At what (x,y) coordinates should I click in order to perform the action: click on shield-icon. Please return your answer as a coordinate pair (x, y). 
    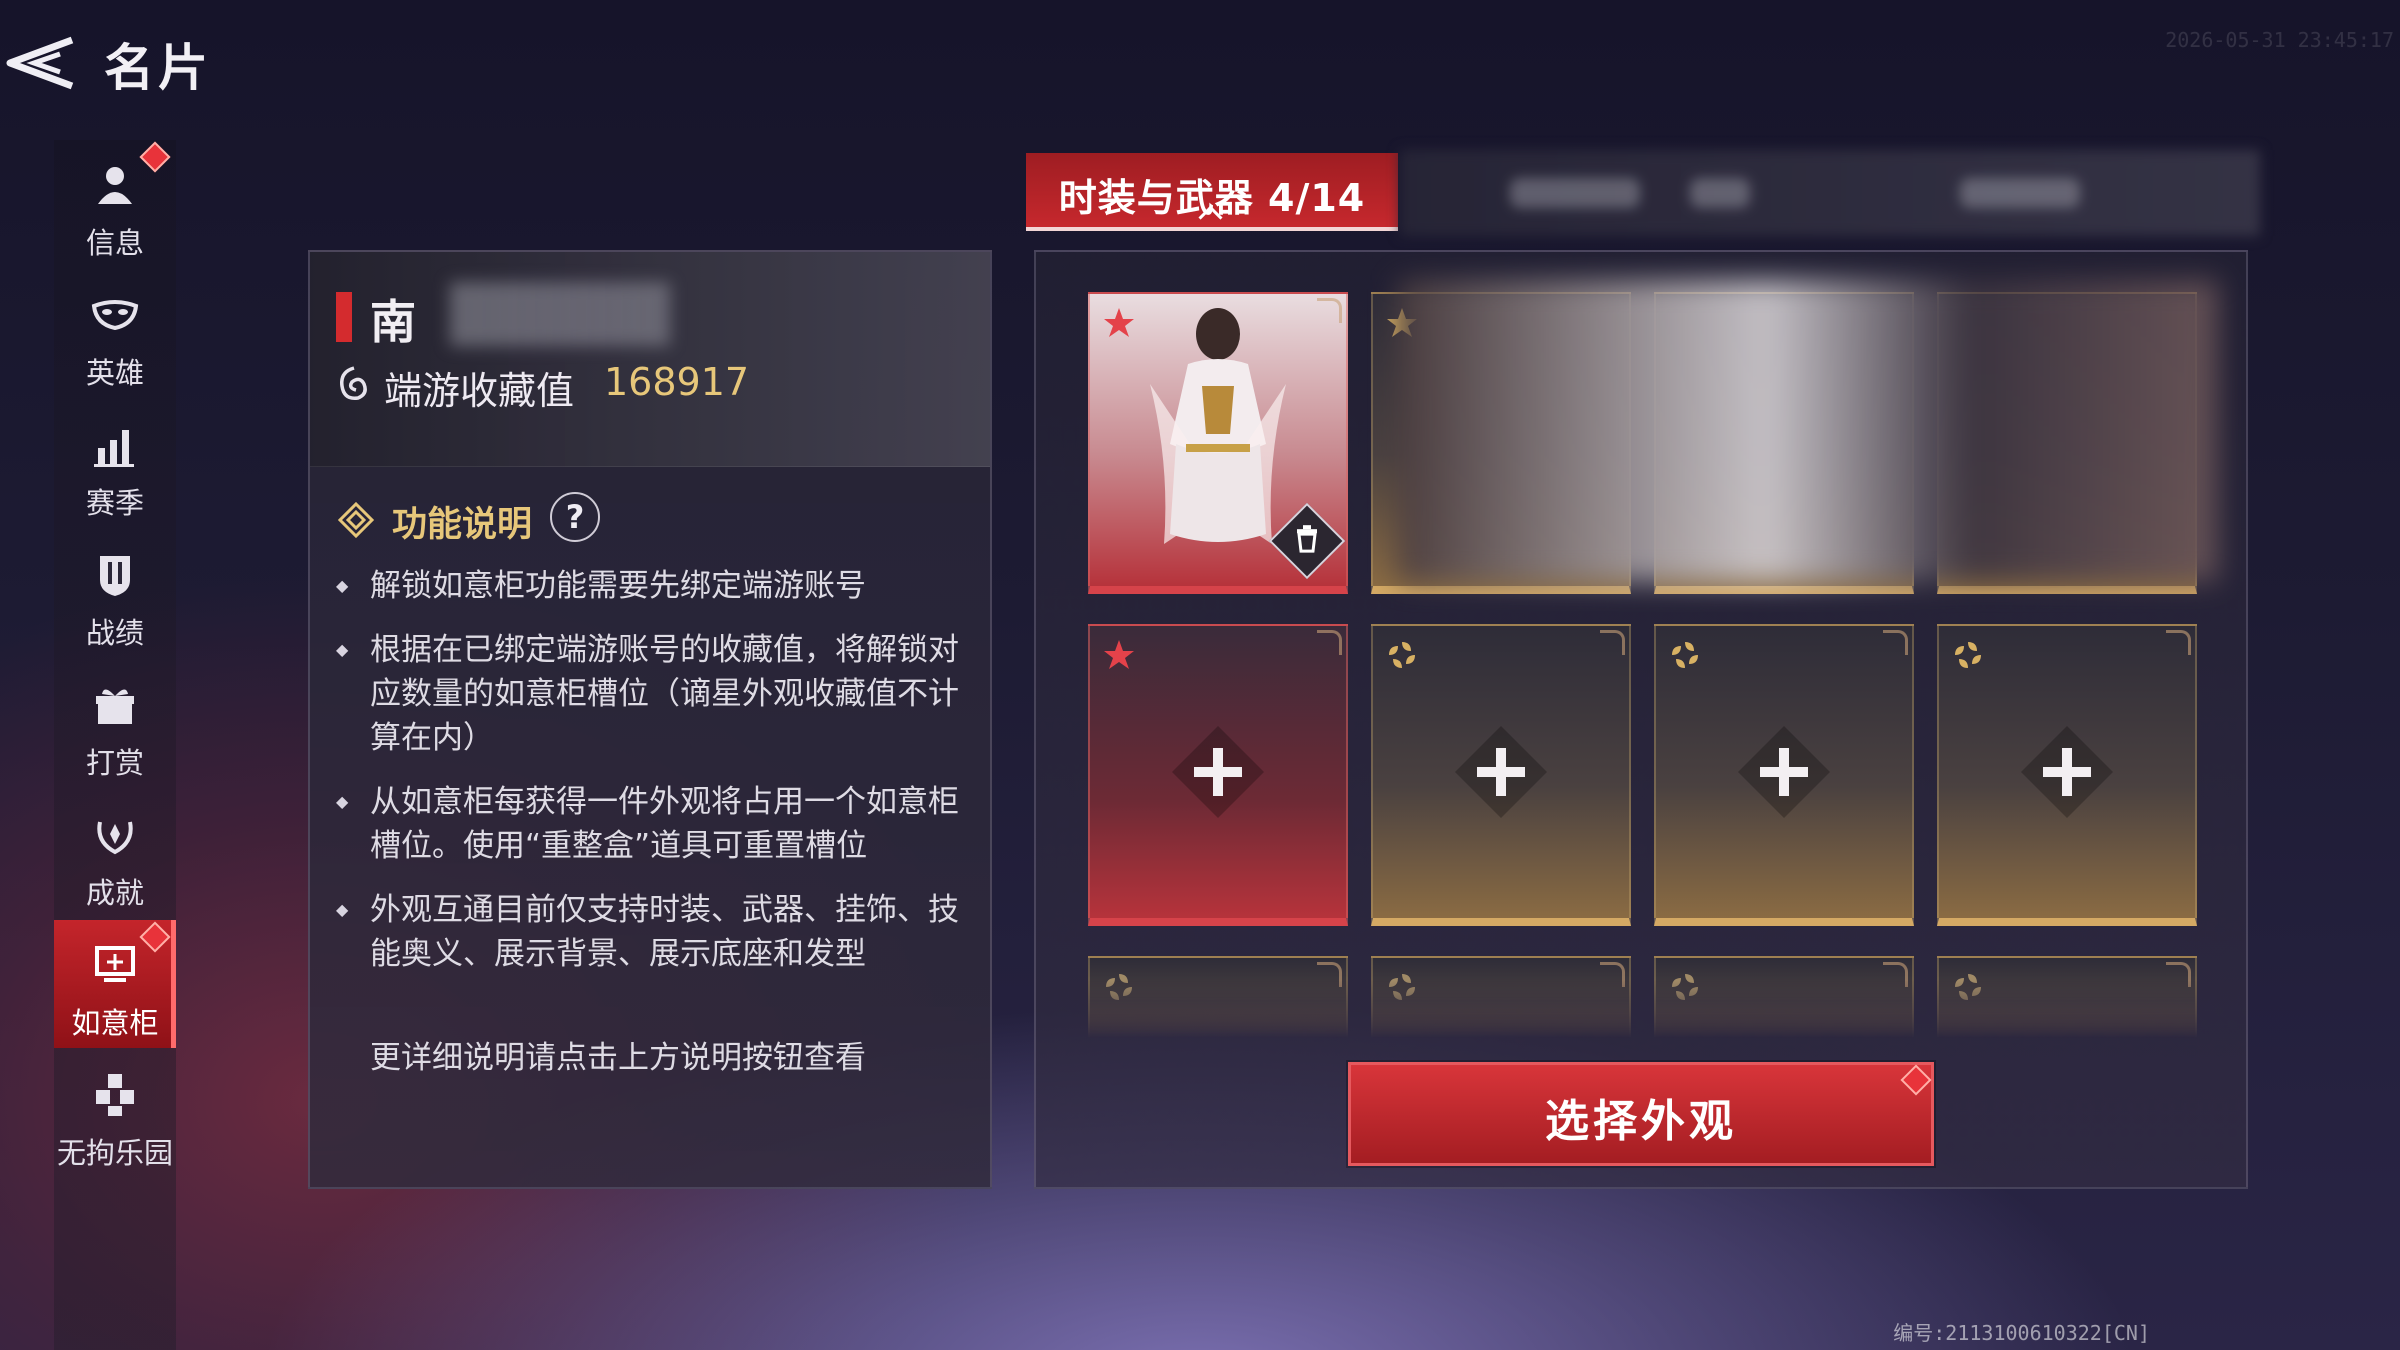
    Looking at the image, I should click on (115, 576).